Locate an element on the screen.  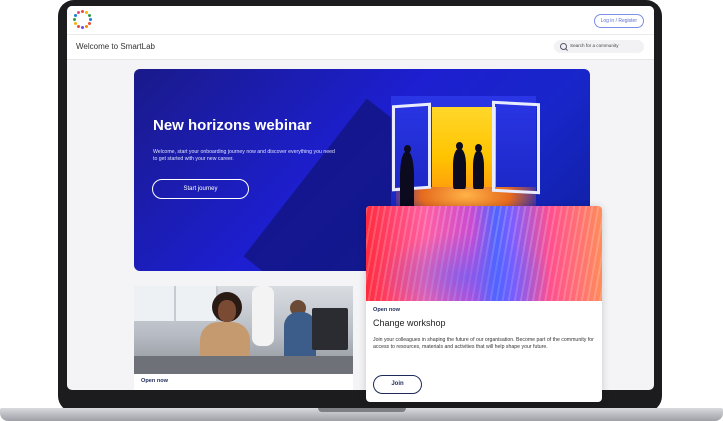
office-window is located at coordinates (155, 303).